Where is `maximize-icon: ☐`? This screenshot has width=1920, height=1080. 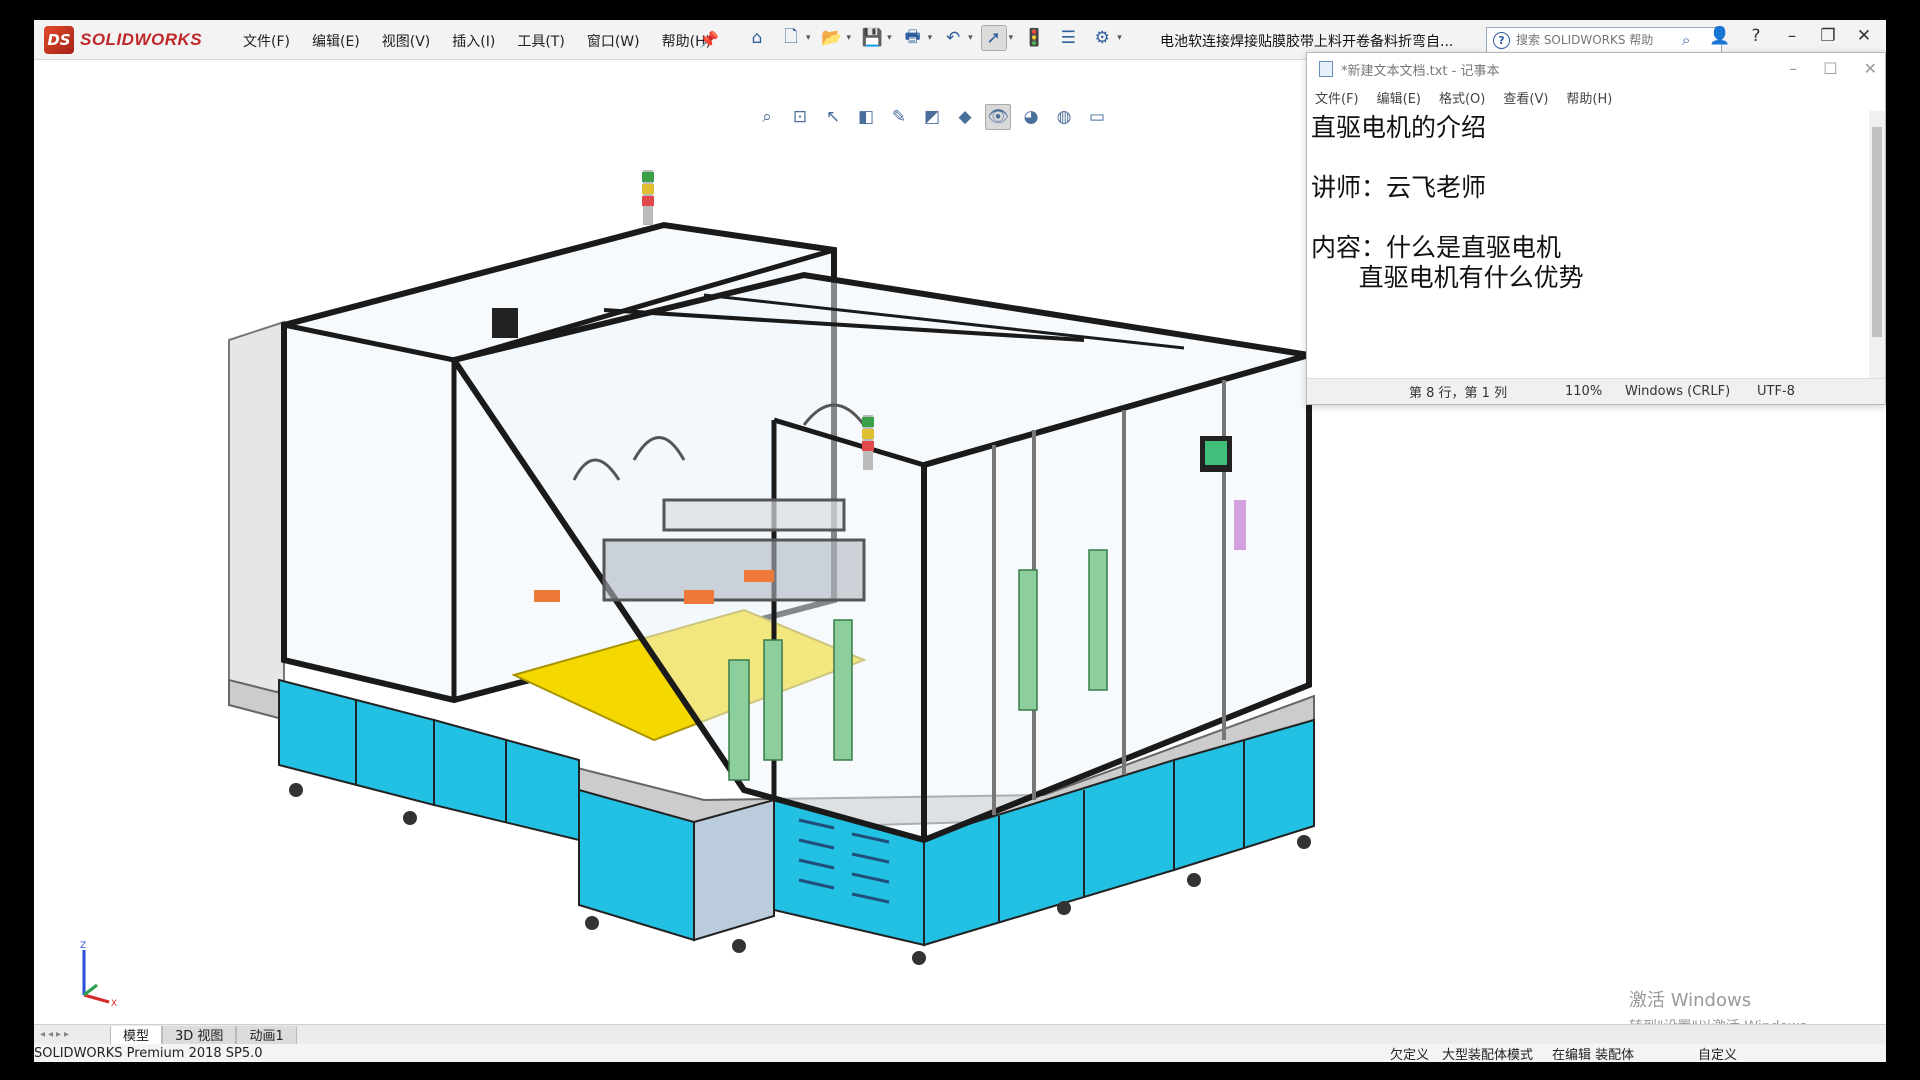 maximize-icon: ☐ is located at coordinates (1830, 68).